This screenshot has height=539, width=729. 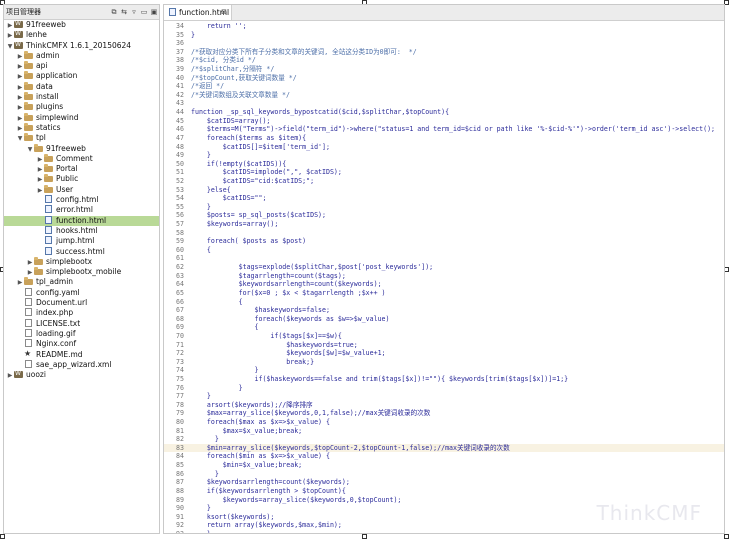 What do you see at coordinates (444, 258) in the screenshot?
I see `code-line: 61` at bounding box center [444, 258].